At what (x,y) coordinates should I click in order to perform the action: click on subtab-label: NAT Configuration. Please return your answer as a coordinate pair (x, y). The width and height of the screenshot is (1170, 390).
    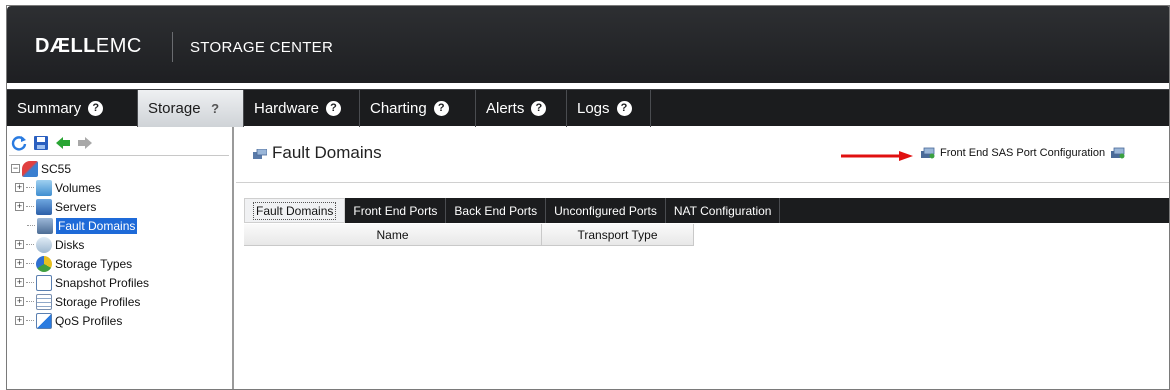
    Looking at the image, I should click on (722, 210).